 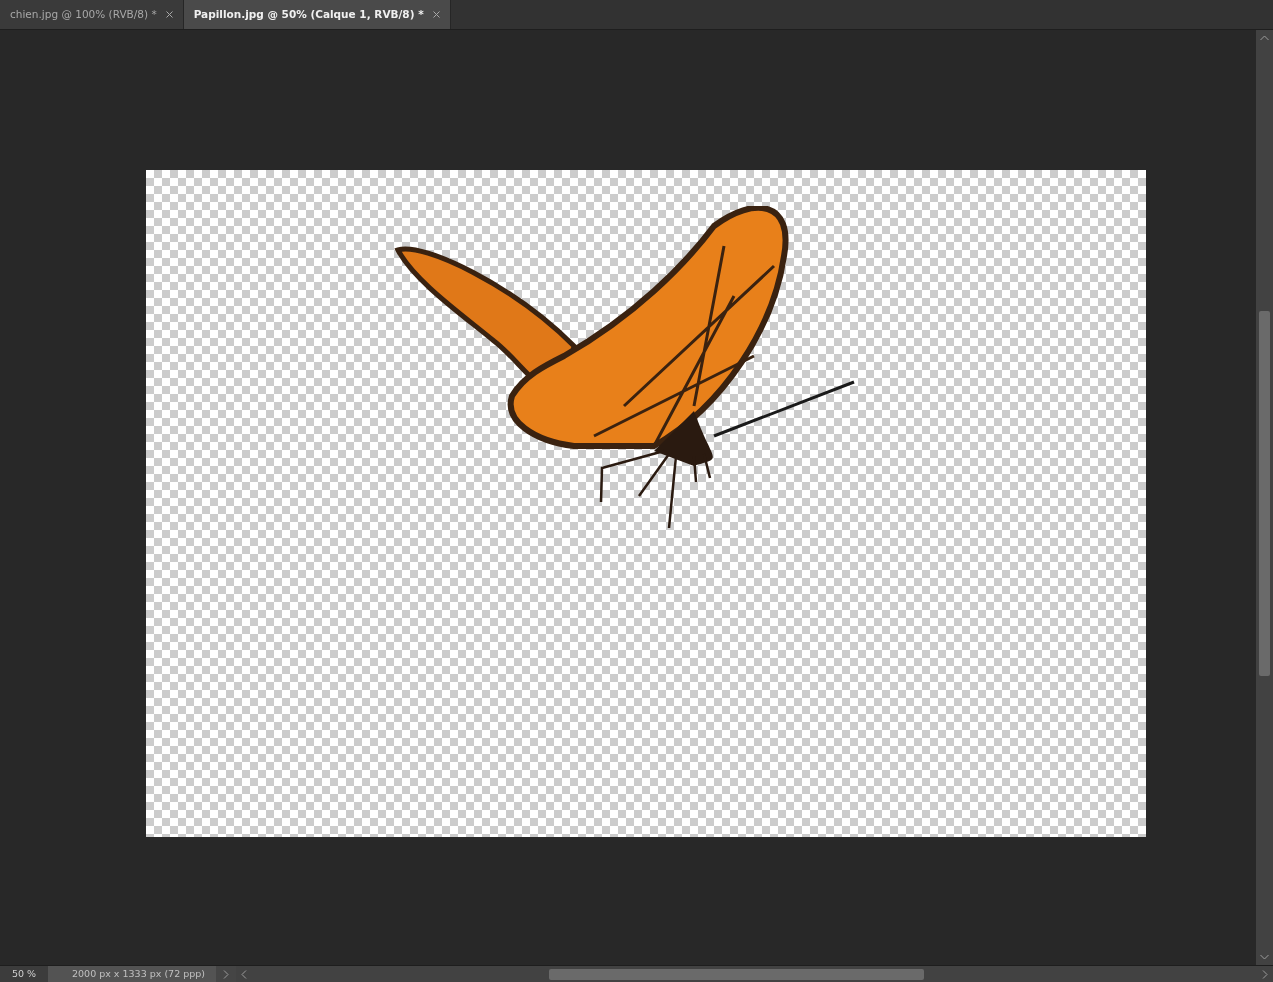 What do you see at coordinates (226, 974) in the screenshot?
I see `chevron-right-icon` at bounding box center [226, 974].